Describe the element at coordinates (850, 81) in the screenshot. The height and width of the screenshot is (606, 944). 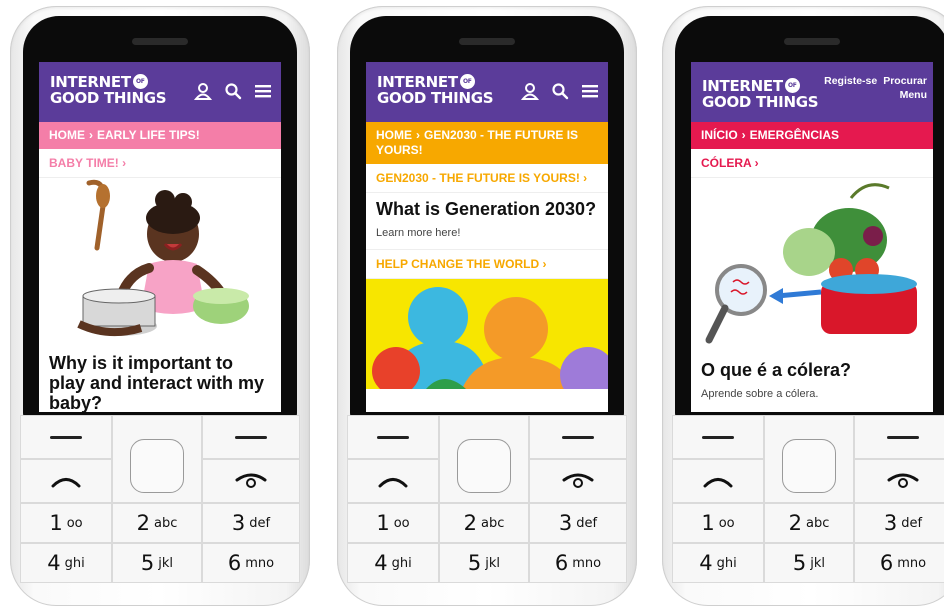
I see `register-link: Registe-se` at that location.